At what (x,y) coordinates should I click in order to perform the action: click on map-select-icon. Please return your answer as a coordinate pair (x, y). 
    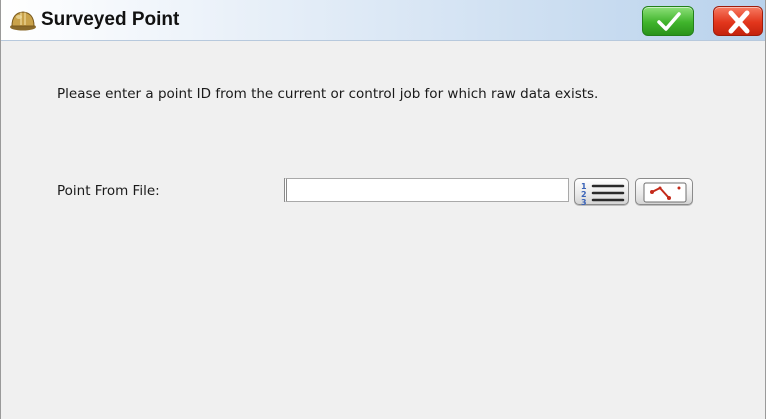
    Looking at the image, I should click on (665, 192).